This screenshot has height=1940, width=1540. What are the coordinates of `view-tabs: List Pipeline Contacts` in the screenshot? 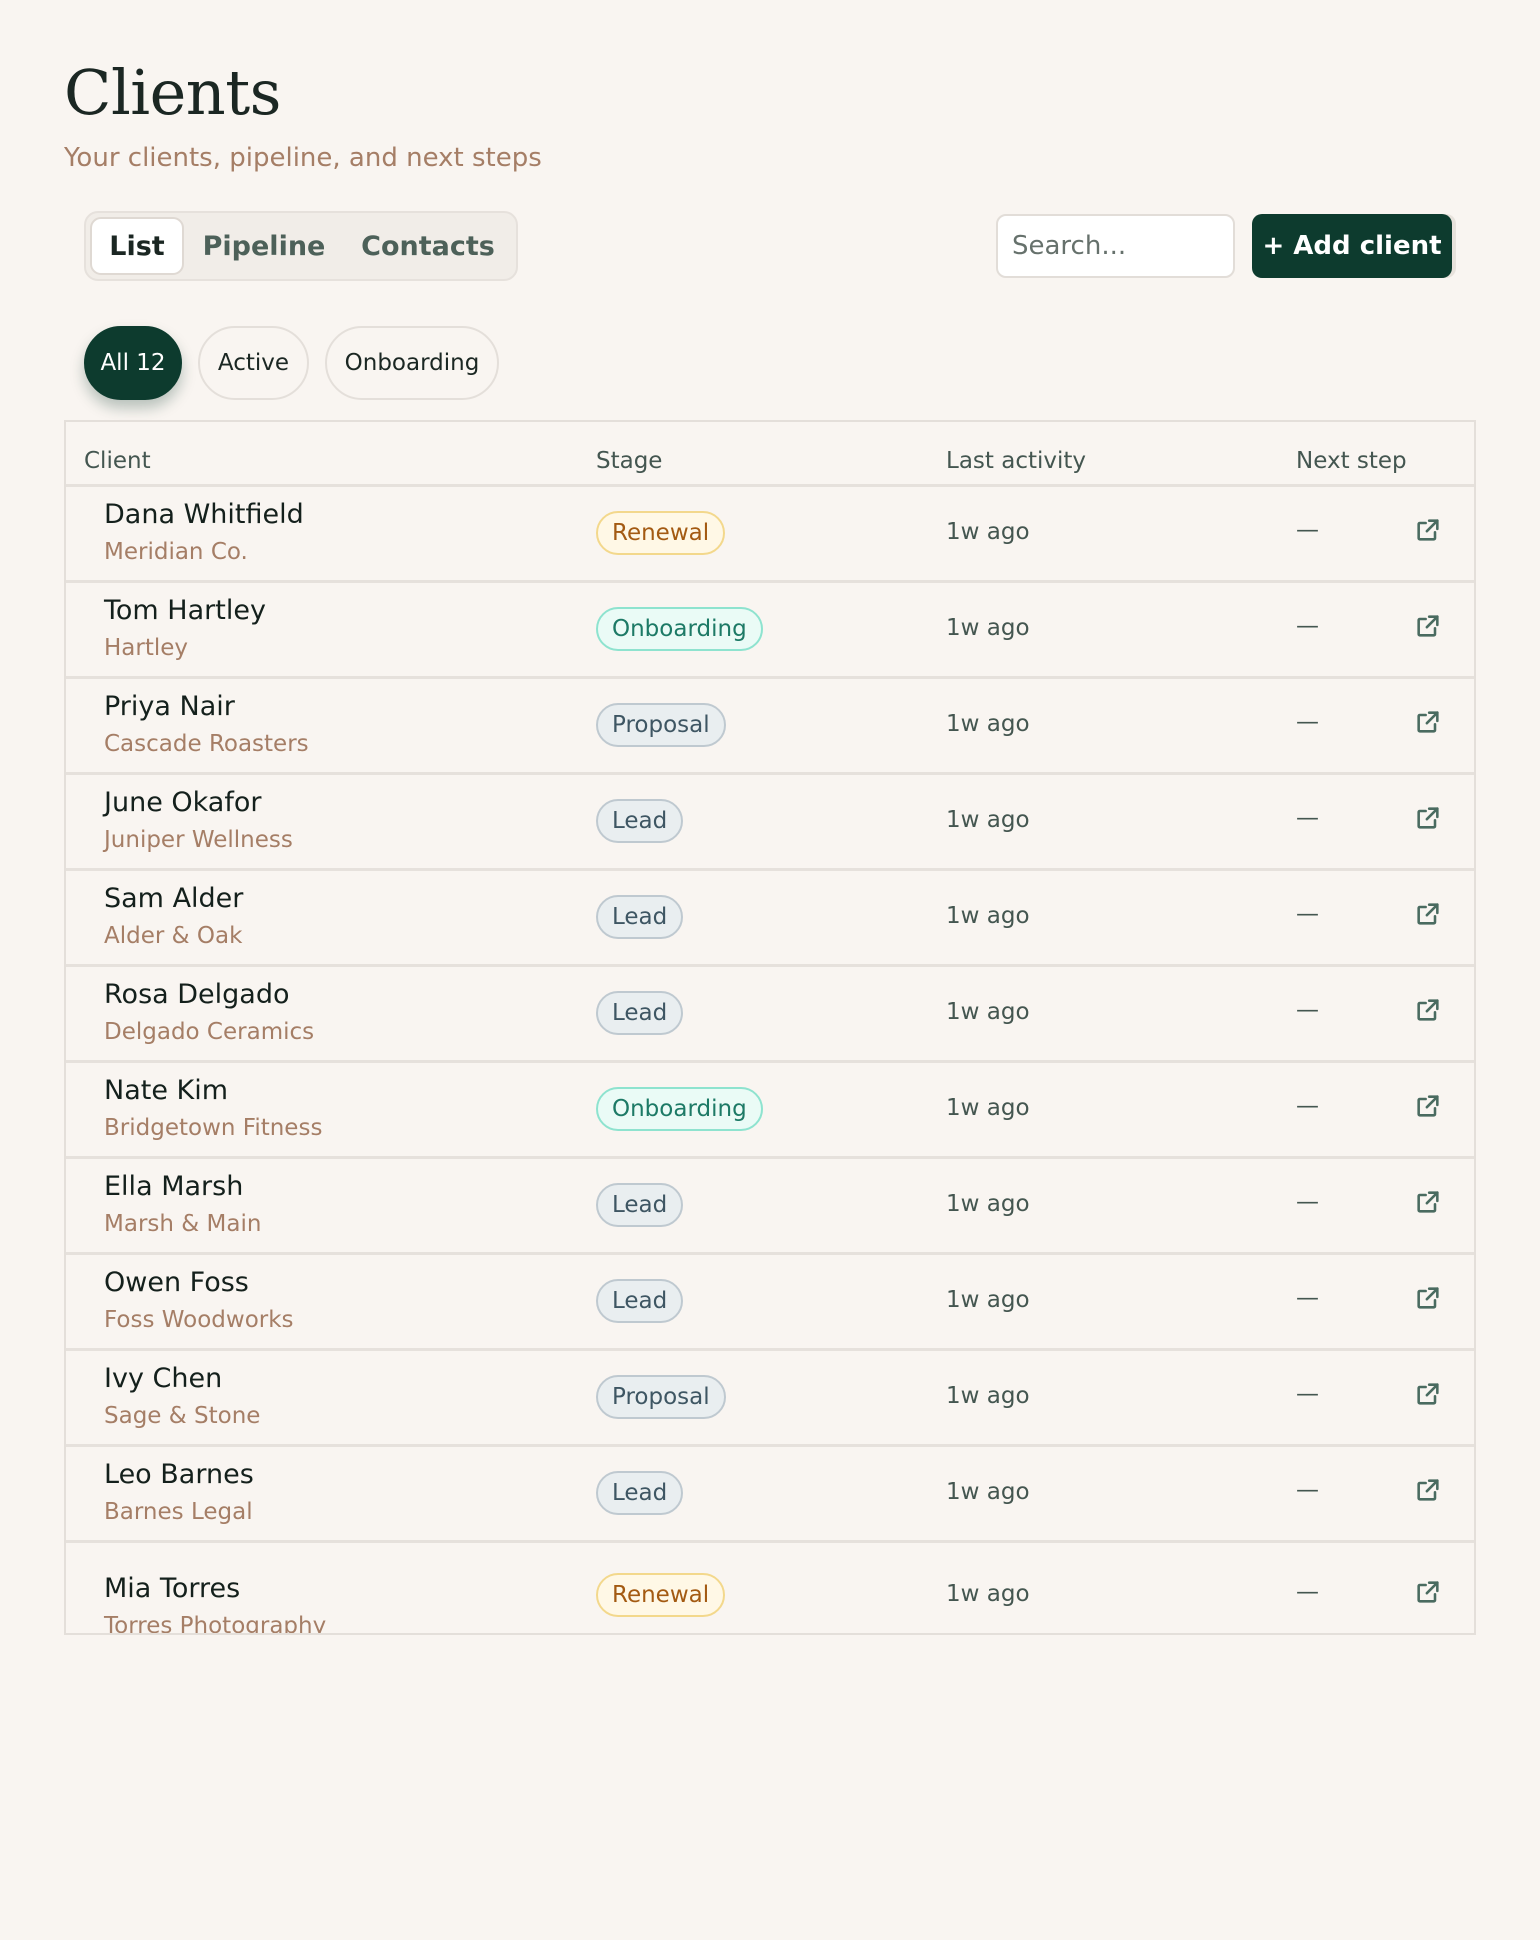 It's located at (301, 246).